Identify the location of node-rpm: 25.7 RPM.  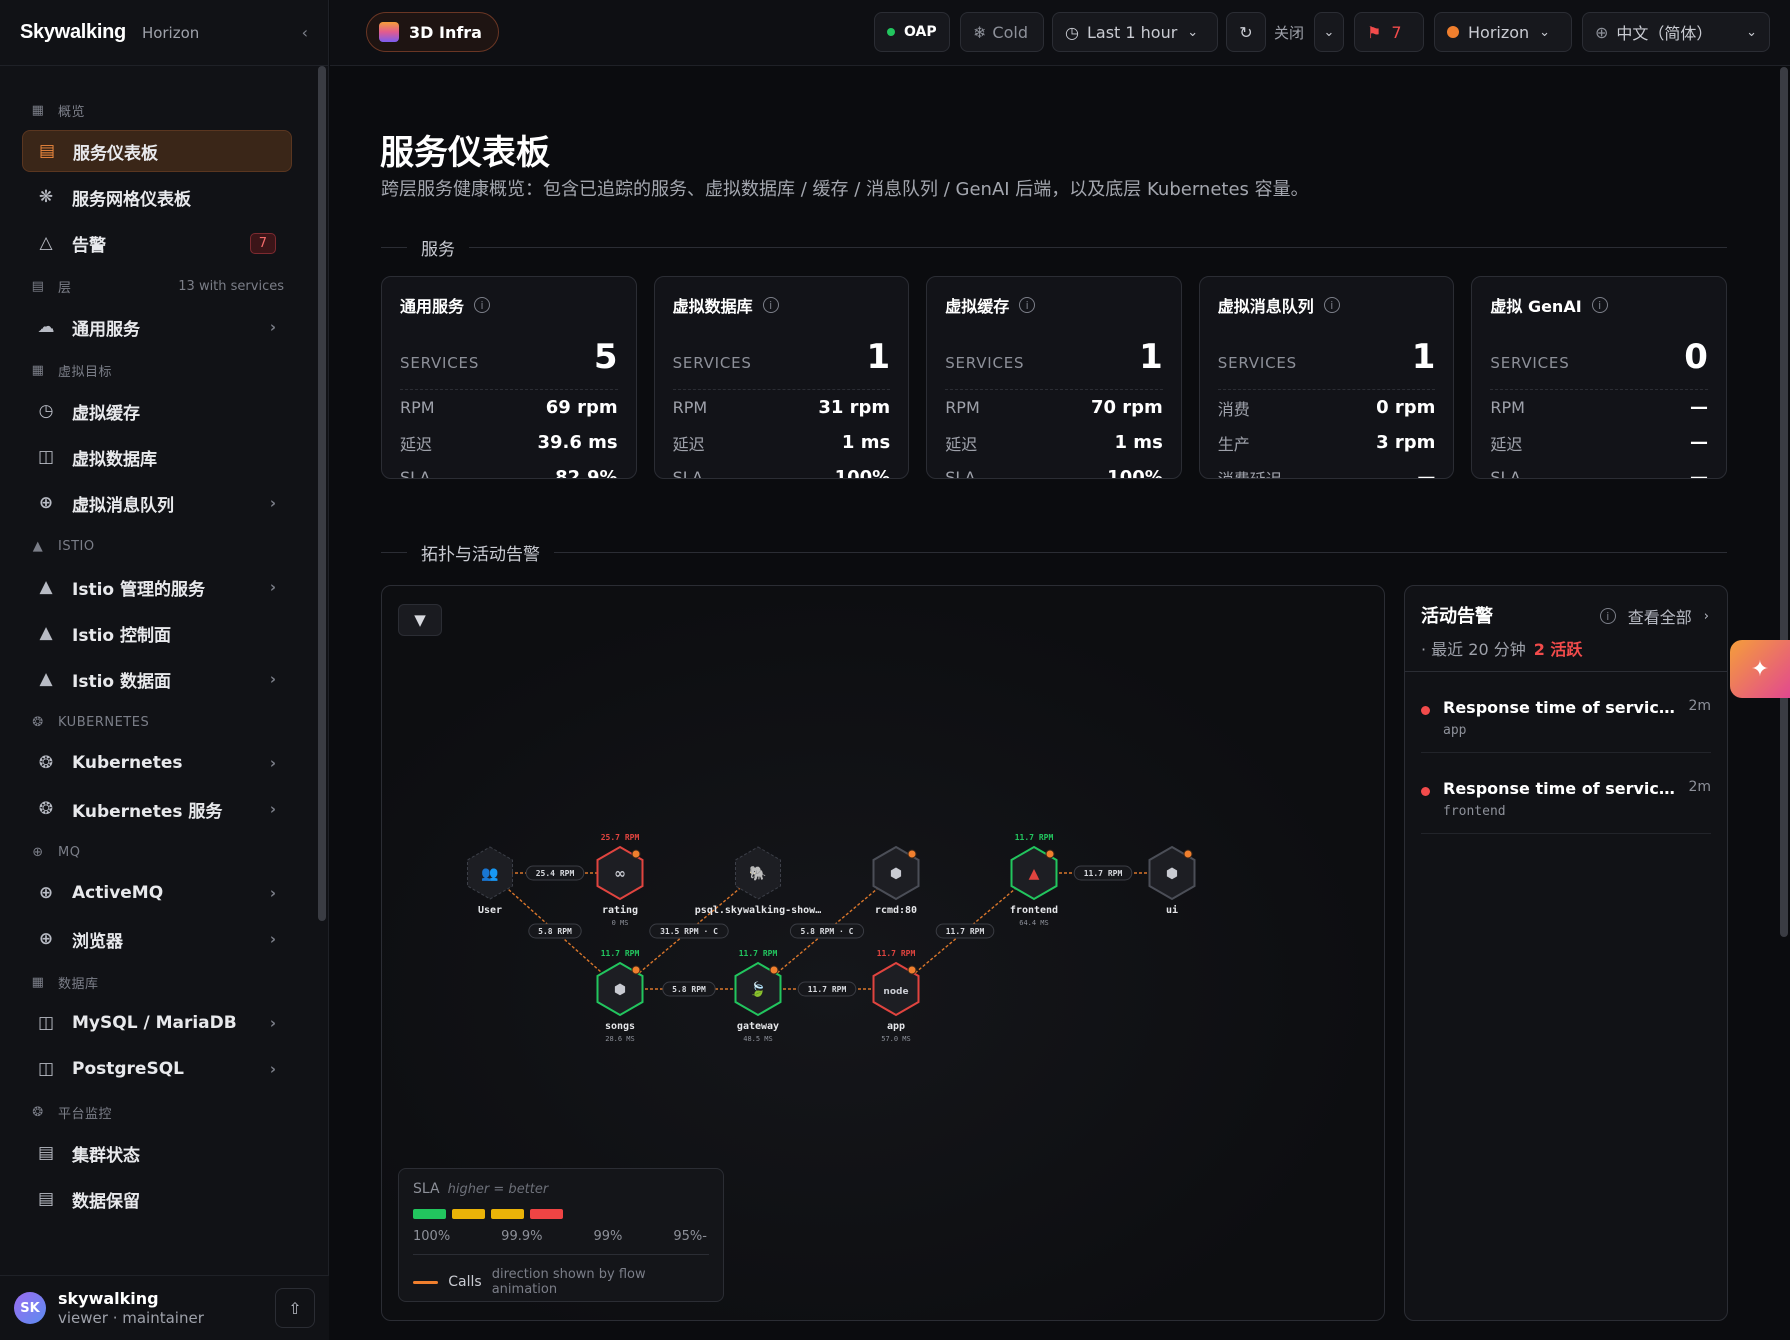
(620, 837).